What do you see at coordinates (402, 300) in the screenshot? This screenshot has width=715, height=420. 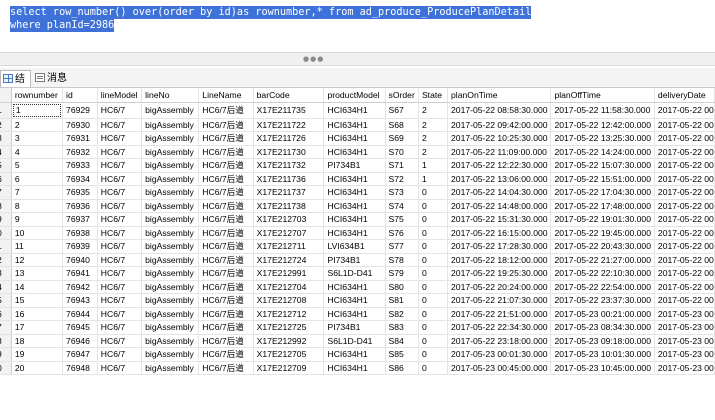 I see `cell-sorder: S81` at bounding box center [402, 300].